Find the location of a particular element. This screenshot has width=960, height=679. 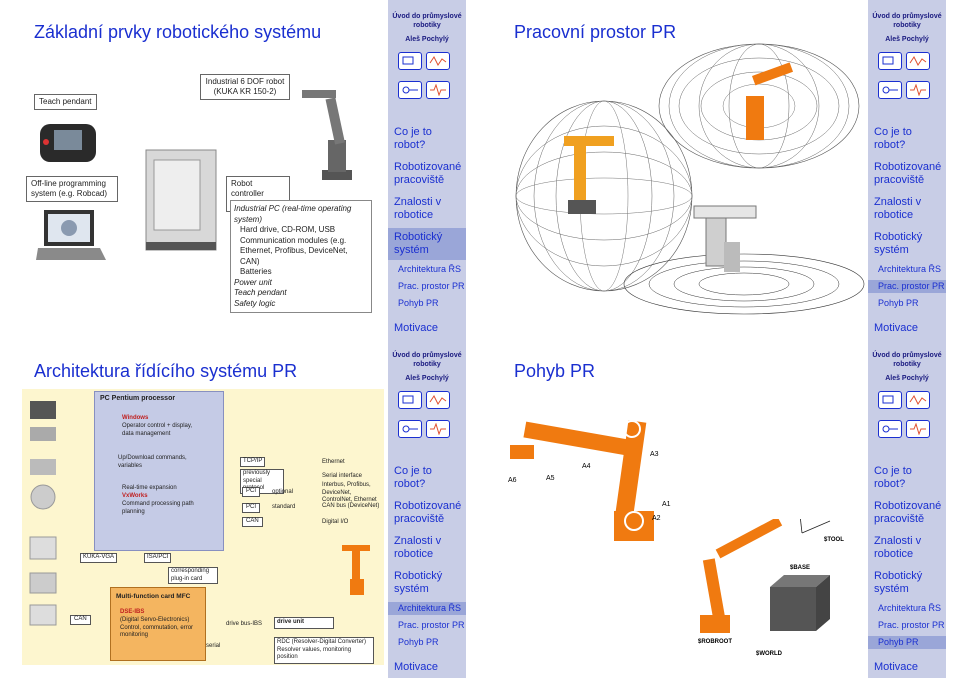

isa-pci-box: ISA/PCI is located at coordinates (158, 558).